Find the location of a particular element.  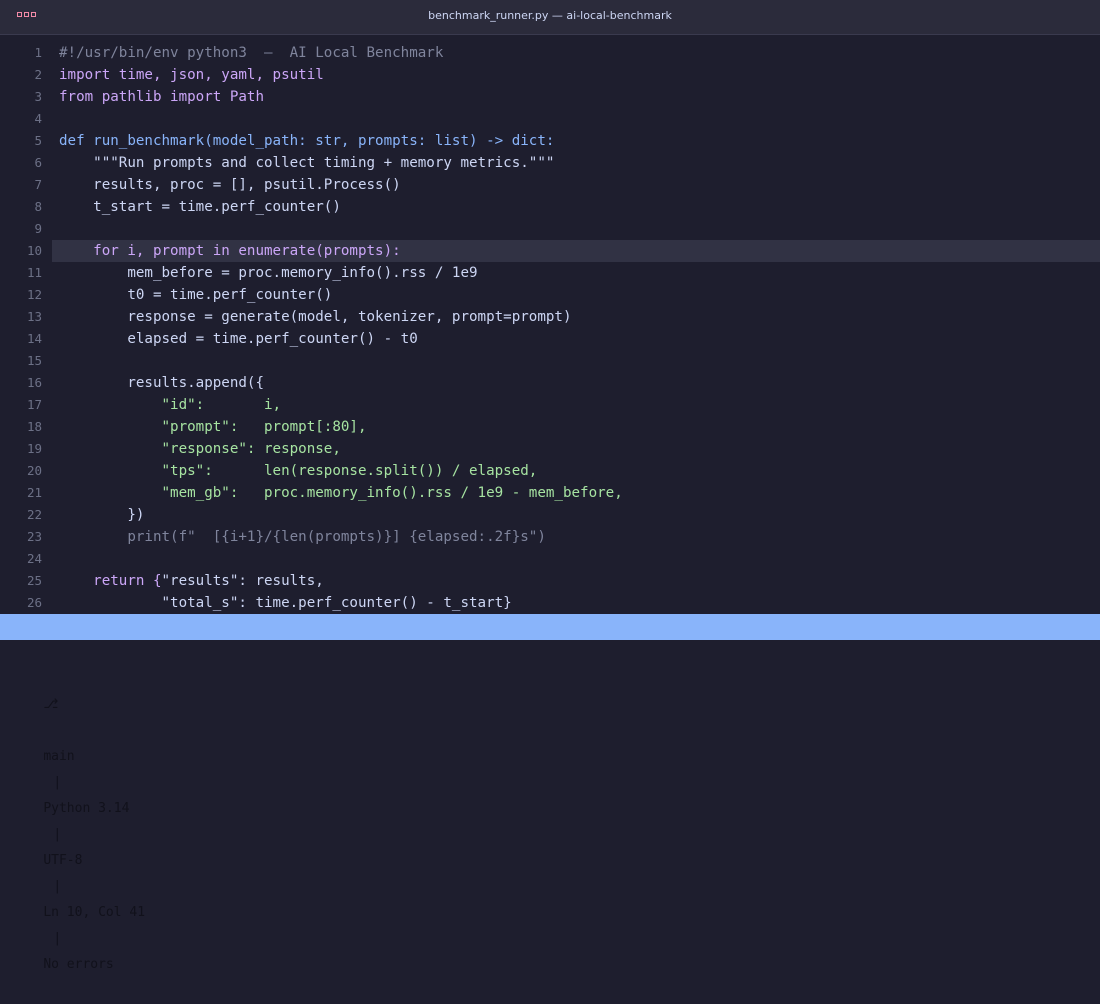

code-token: results, proc = [], psutil.Process() is located at coordinates (230, 185).